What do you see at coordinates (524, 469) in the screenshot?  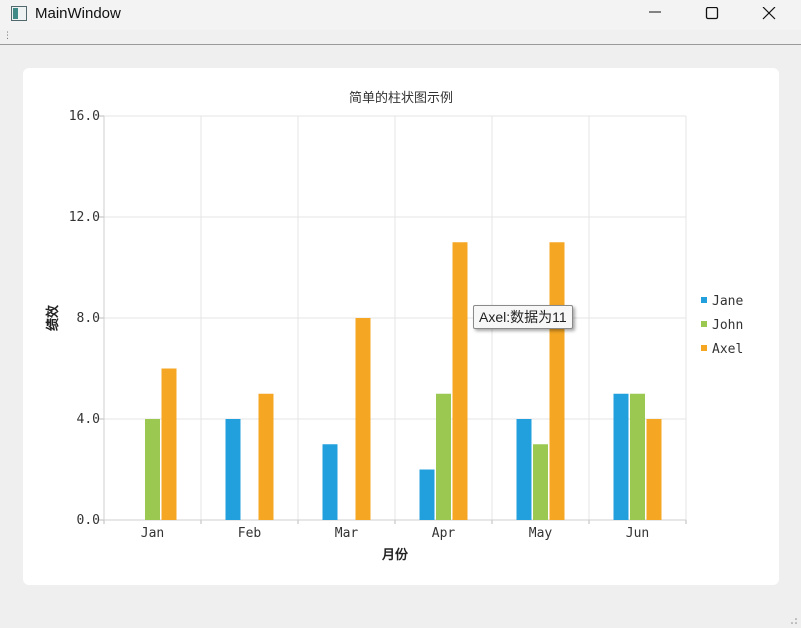 I see `bar-jane-may` at bounding box center [524, 469].